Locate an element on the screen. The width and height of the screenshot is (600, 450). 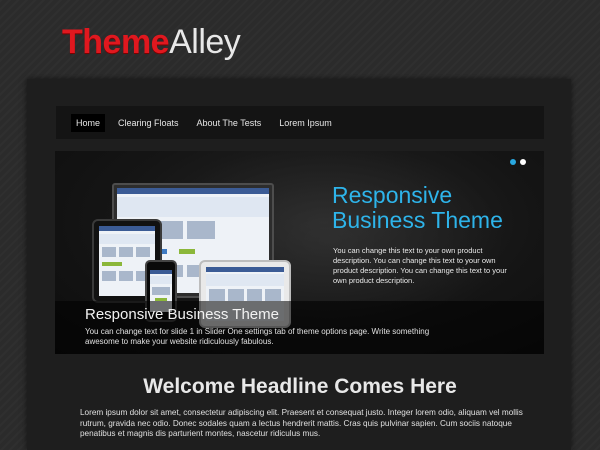
site-logo: ThemeAlley is located at coordinates (151, 42).